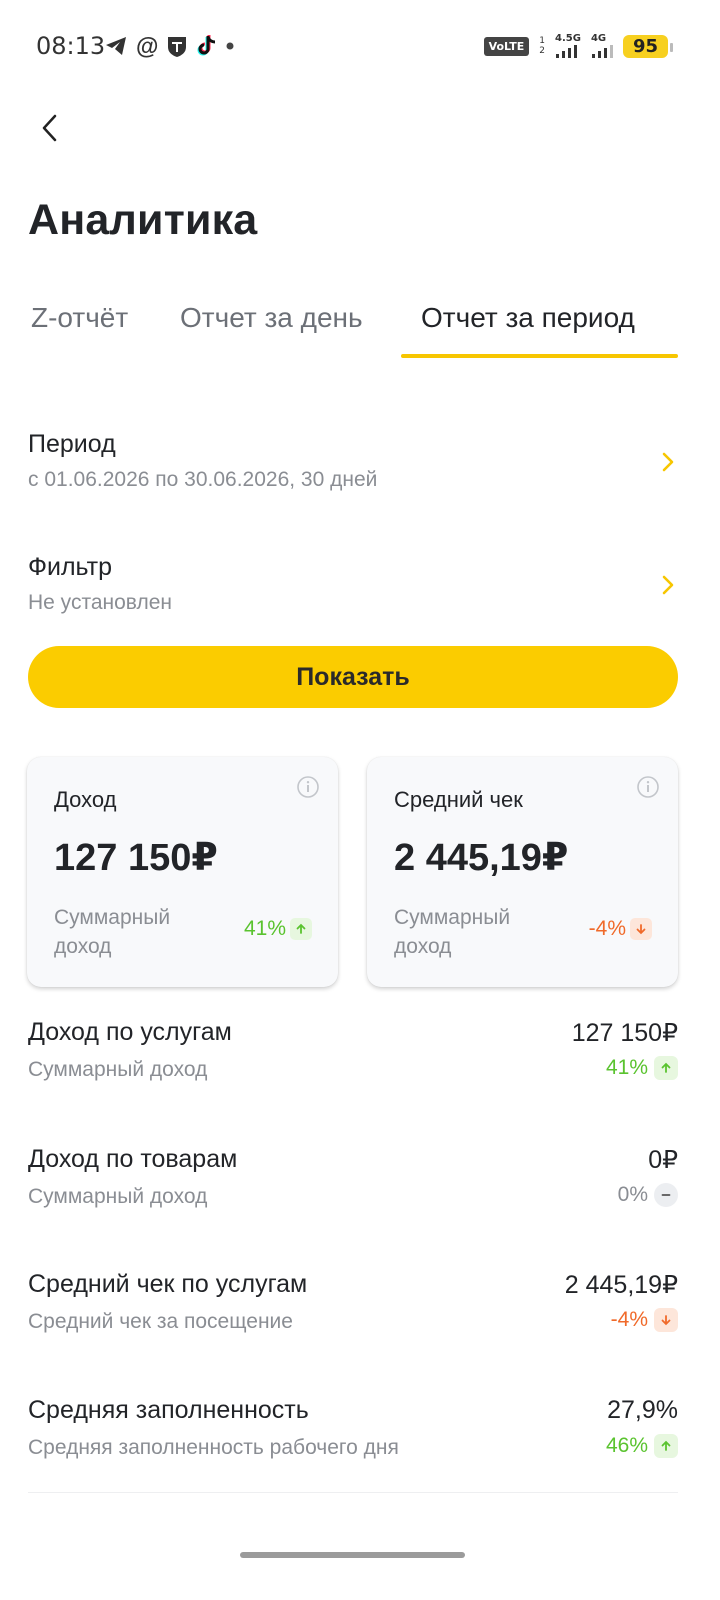  I want to click on status-bar: 08:13 @ VoLTE 1 2 4.5G 4G 95, so click(360, 46).